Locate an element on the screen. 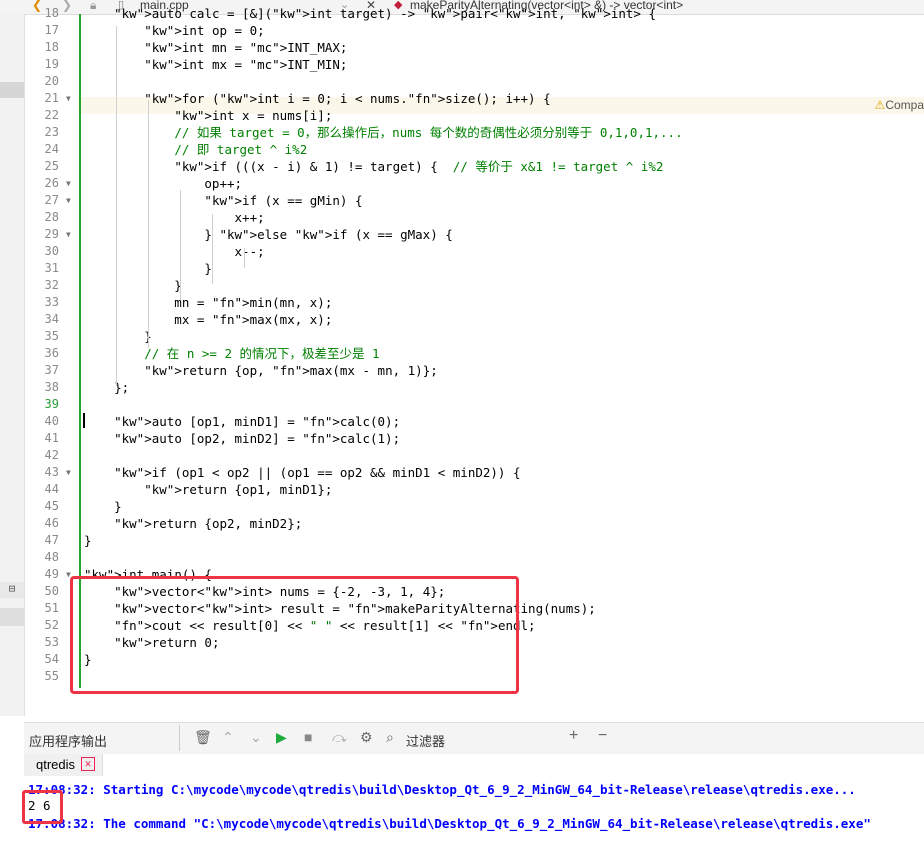 Image resolution: width=924 pixels, height=854 pixels. stop-icon: ■ is located at coordinates (308, 737).